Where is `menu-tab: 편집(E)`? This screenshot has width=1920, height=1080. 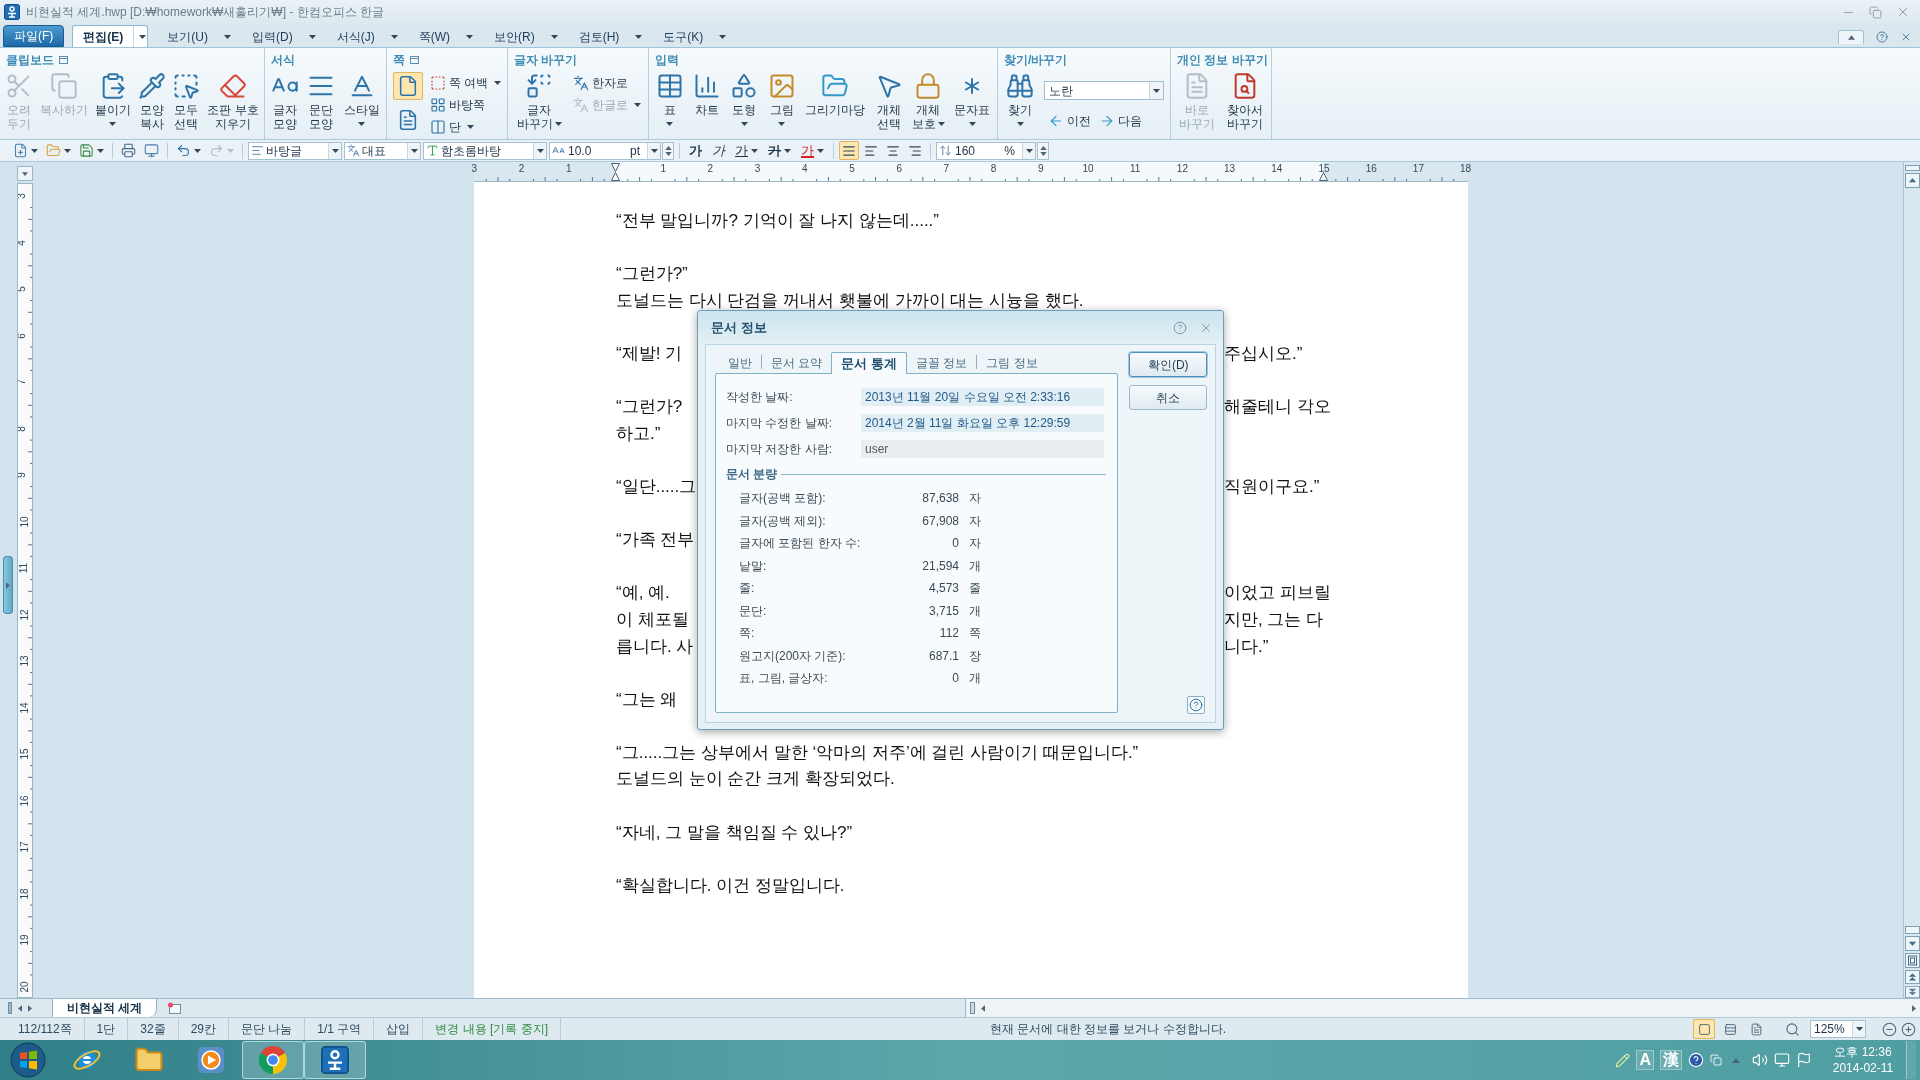
menu-tab: 편집(E) is located at coordinates (110, 36).